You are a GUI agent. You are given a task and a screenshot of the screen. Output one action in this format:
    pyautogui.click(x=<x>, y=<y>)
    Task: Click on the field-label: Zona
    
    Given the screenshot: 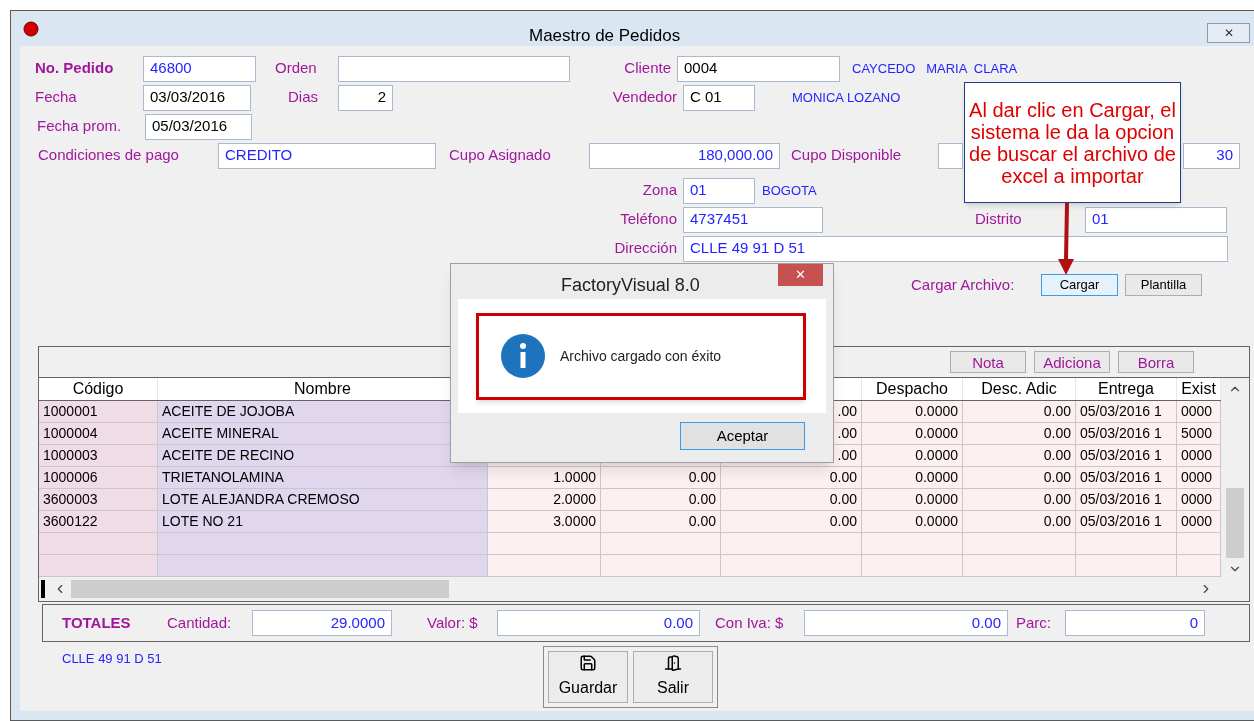 What is the action you would take?
    pyautogui.click(x=659, y=190)
    